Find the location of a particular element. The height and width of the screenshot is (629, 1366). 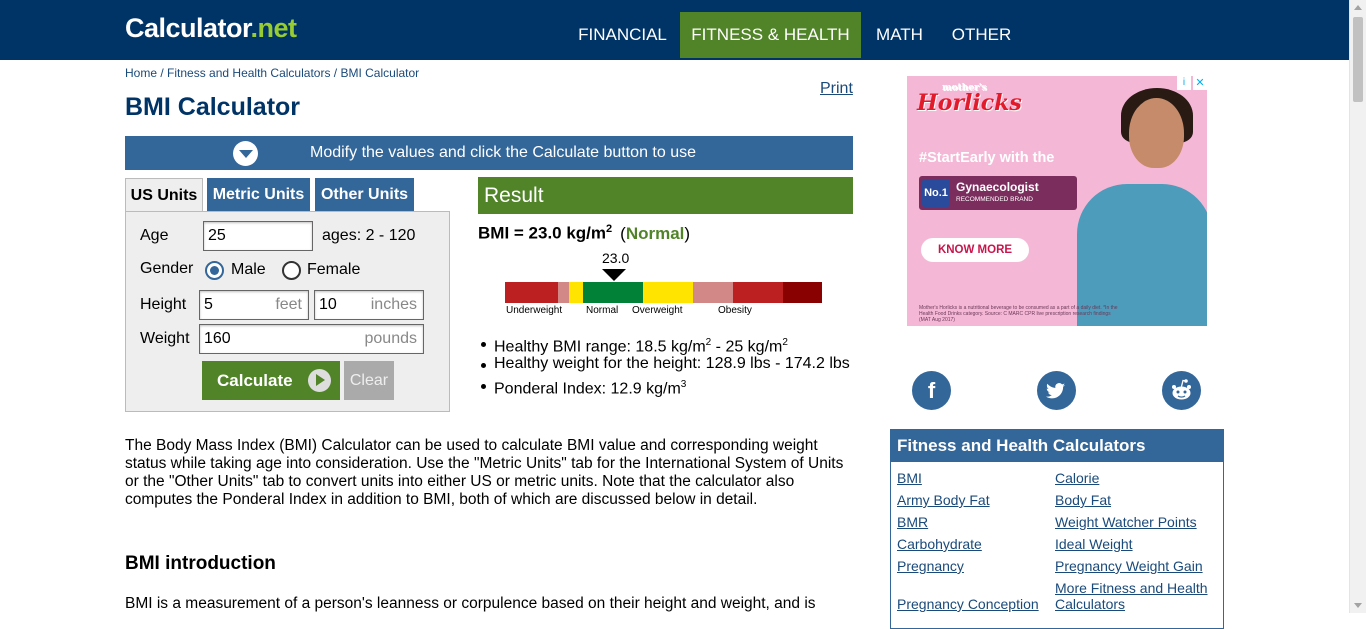

sidebar-link-bmi: BMI is located at coordinates (909, 478).